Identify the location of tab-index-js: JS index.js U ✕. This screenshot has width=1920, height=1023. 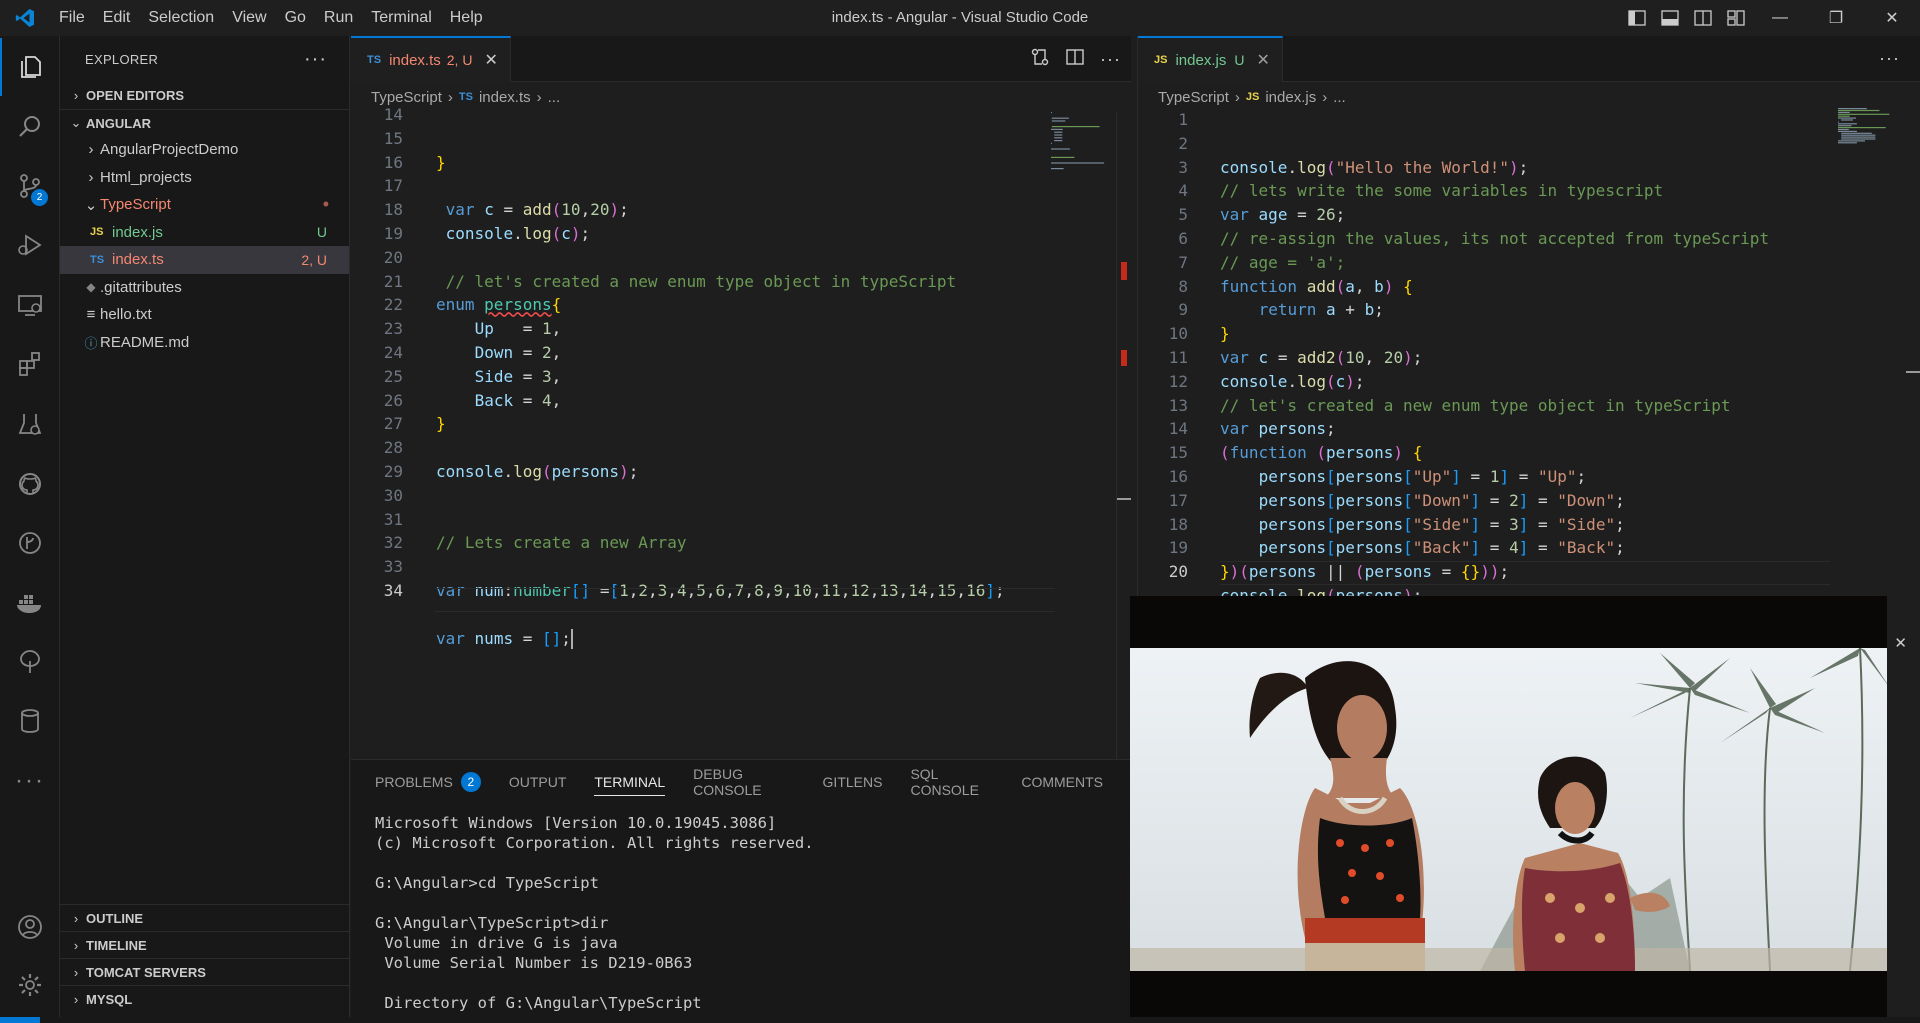
(1210, 59).